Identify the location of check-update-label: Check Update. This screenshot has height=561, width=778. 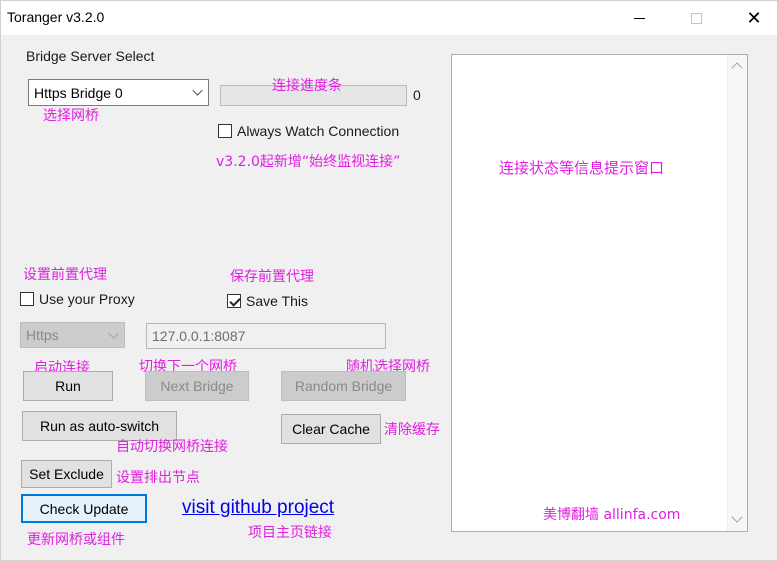
(84, 508).